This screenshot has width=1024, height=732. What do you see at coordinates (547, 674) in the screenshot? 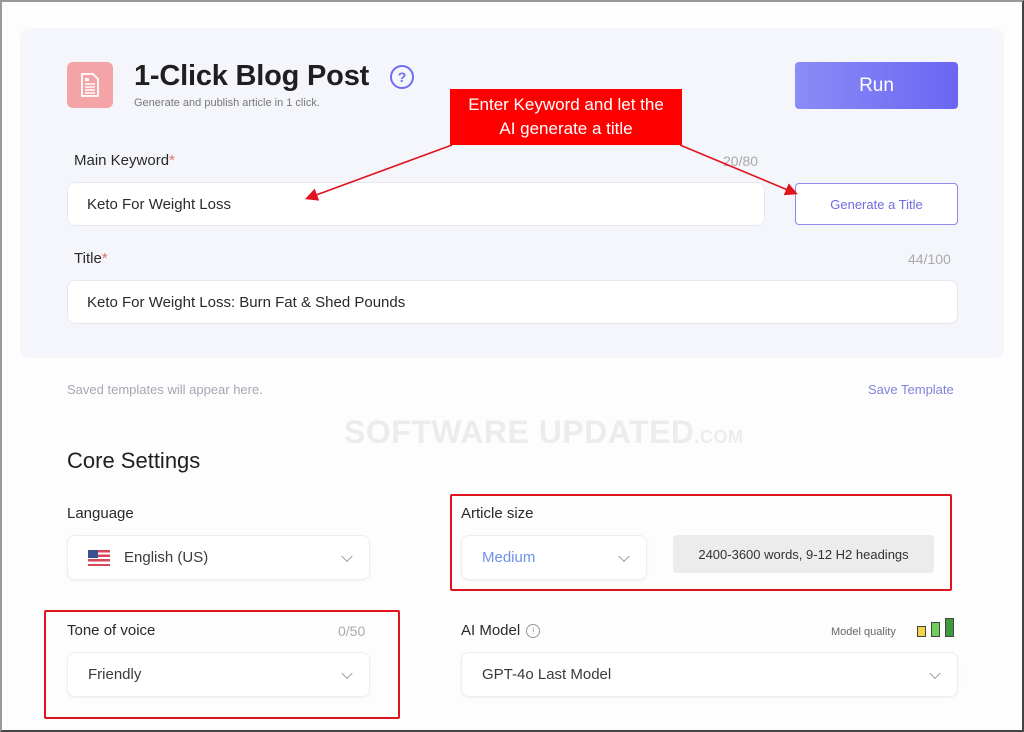
I see `ai-model-value: GPT-4o Last Model` at bounding box center [547, 674].